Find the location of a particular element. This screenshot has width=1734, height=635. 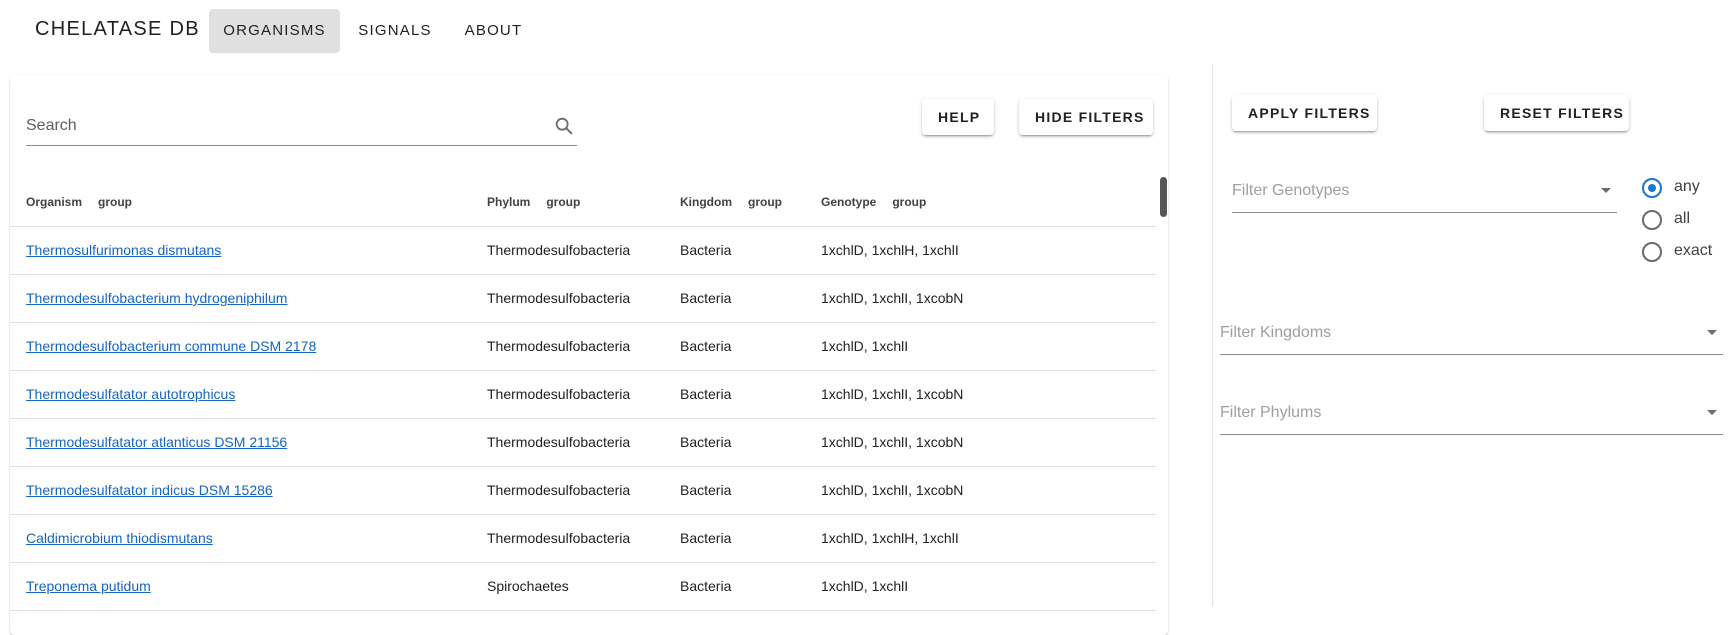

organism-link: Thermodesulfatator atlanticus DSM 21156 is located at coordinates (156, 442).